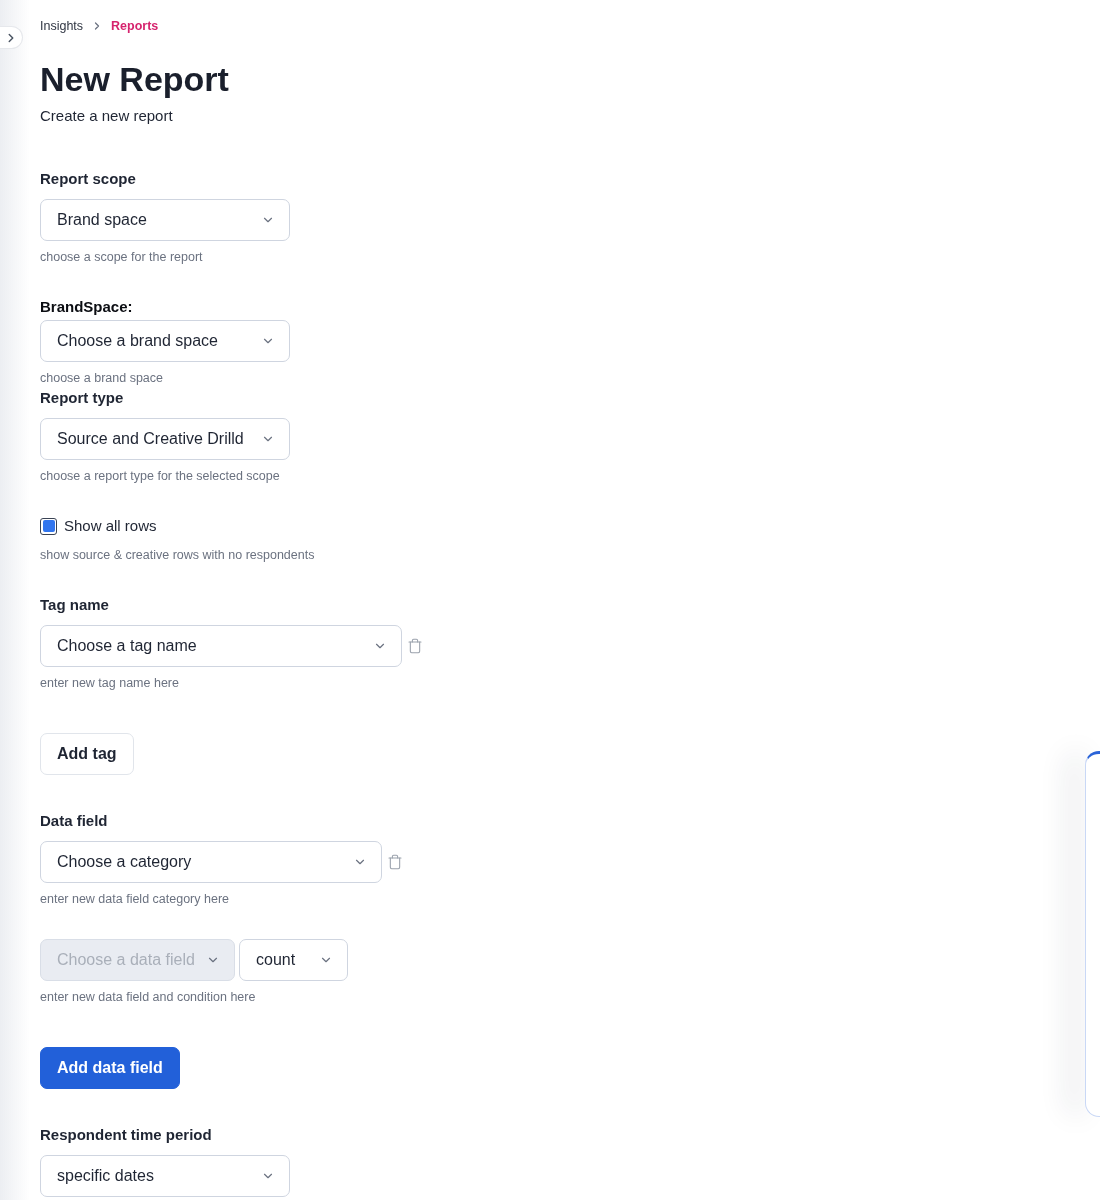 This screenshot has width=1100, height=1200. Describe the element at coordinates (165, 439) in the screenshot. I see `dropdown-field: Source and Creative Drilld` at that location.